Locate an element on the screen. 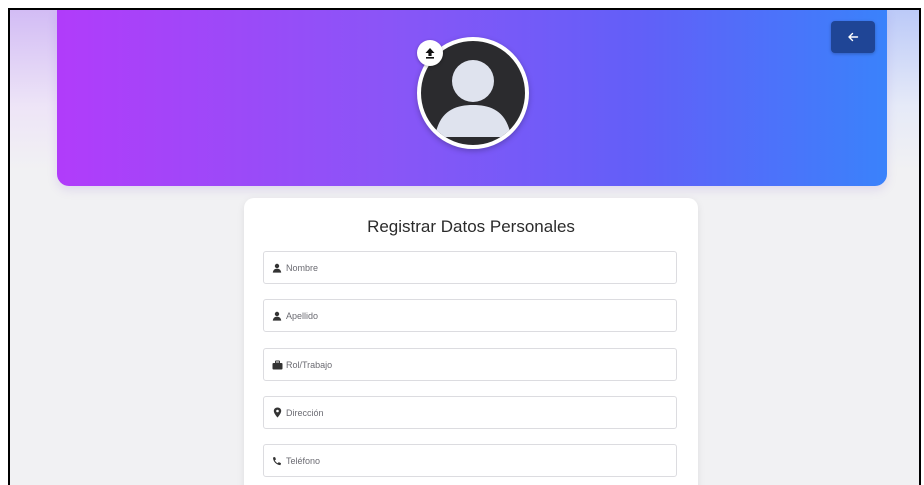 The height and width of the screenshot is (485, 924). briefcase-icon is located at coordinates (277, 365).